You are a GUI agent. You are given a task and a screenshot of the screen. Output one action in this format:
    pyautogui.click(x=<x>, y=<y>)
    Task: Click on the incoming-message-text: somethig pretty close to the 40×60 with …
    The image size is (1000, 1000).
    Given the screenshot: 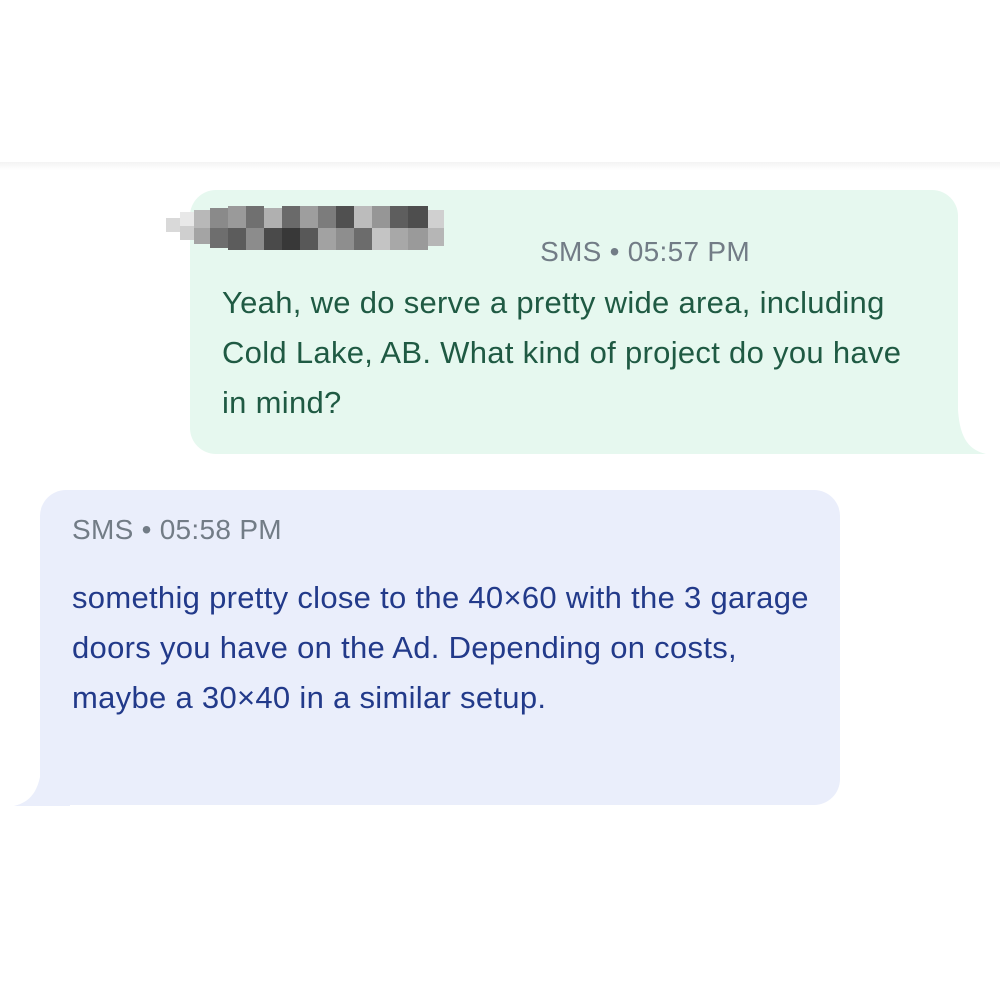 What is the action you would take?
    pyautogui.click(x=440, y=647)
    